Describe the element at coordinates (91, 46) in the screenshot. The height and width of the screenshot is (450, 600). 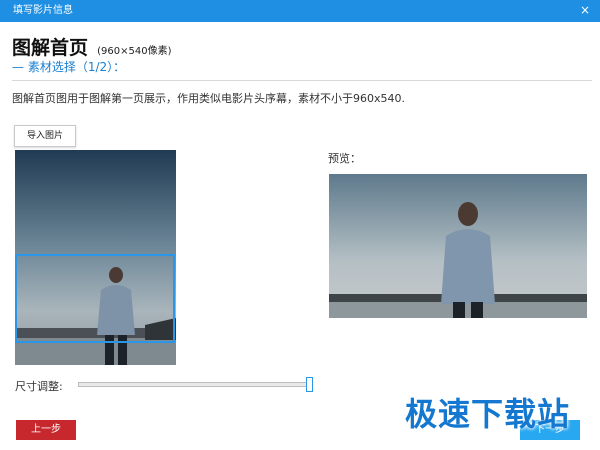
I see `page-heading: 图解首页 (960×540像素)` at that location.